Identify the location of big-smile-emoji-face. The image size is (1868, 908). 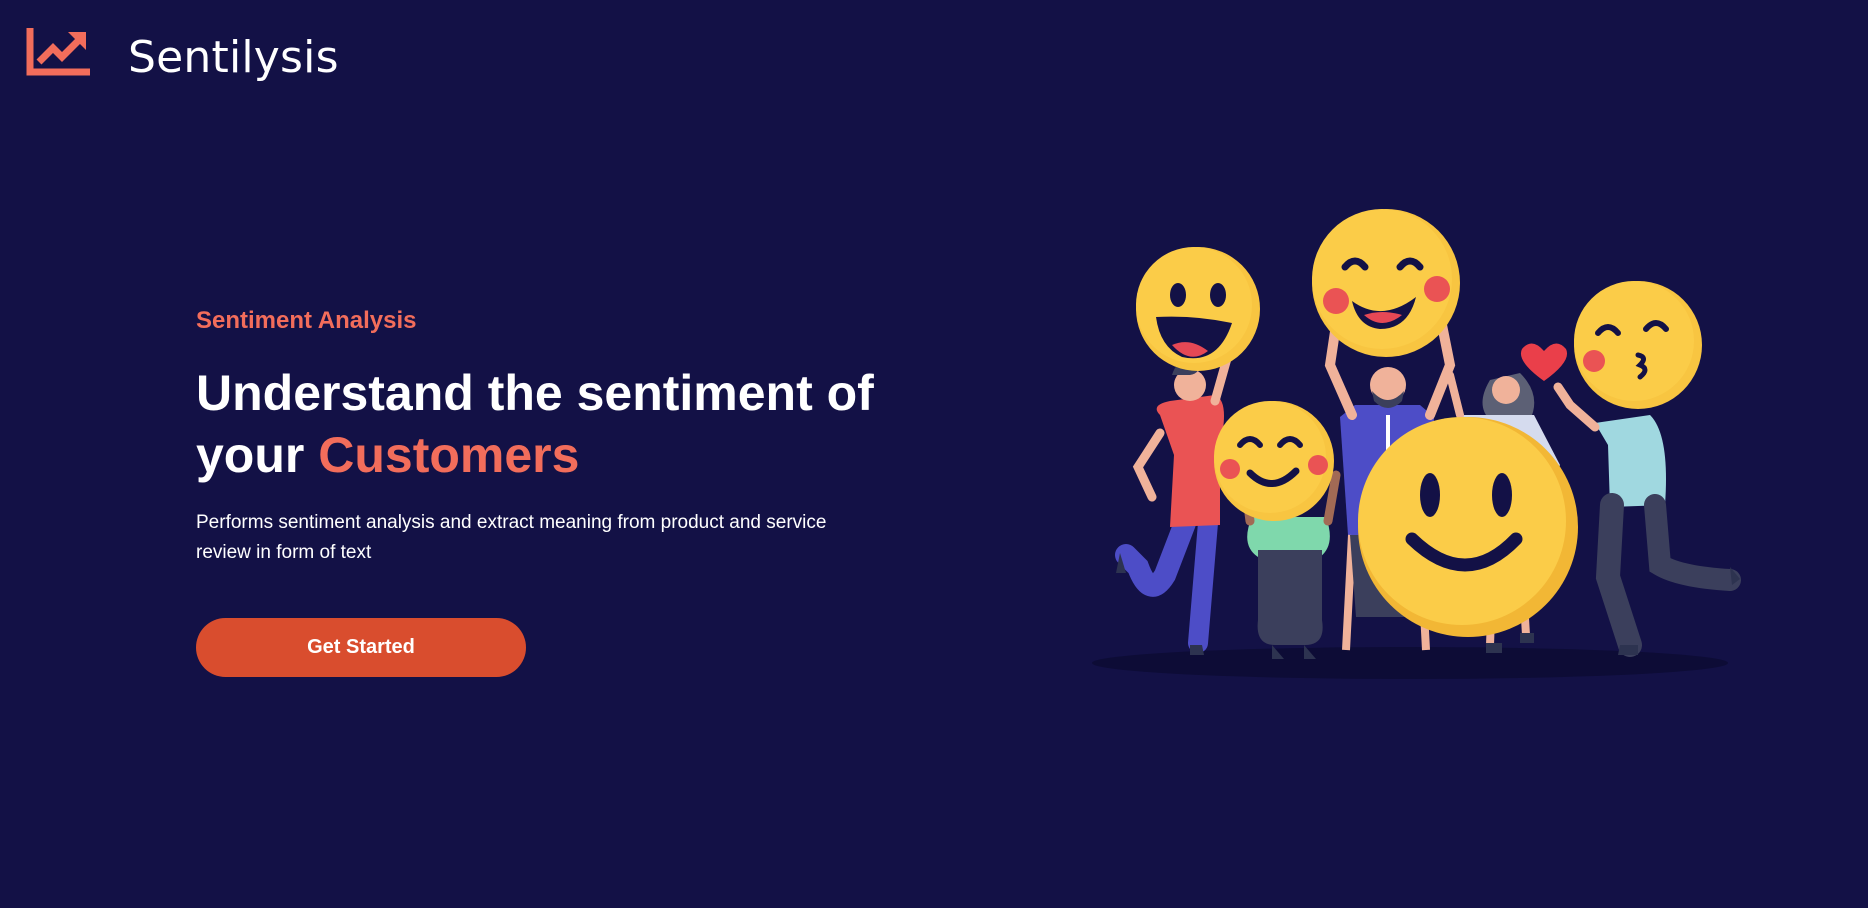
(1468, 527).